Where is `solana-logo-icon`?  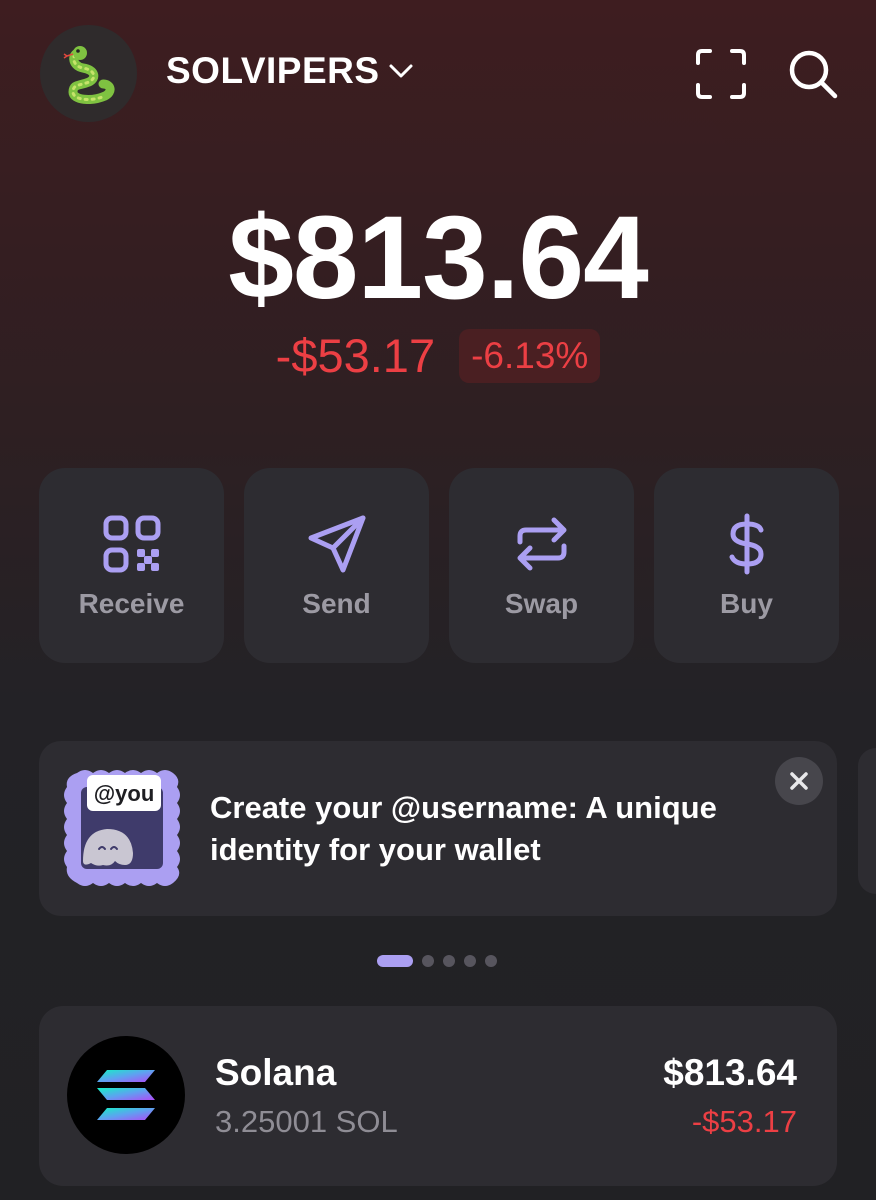 solana-logo-icon is located at coordinates (126, 1095).